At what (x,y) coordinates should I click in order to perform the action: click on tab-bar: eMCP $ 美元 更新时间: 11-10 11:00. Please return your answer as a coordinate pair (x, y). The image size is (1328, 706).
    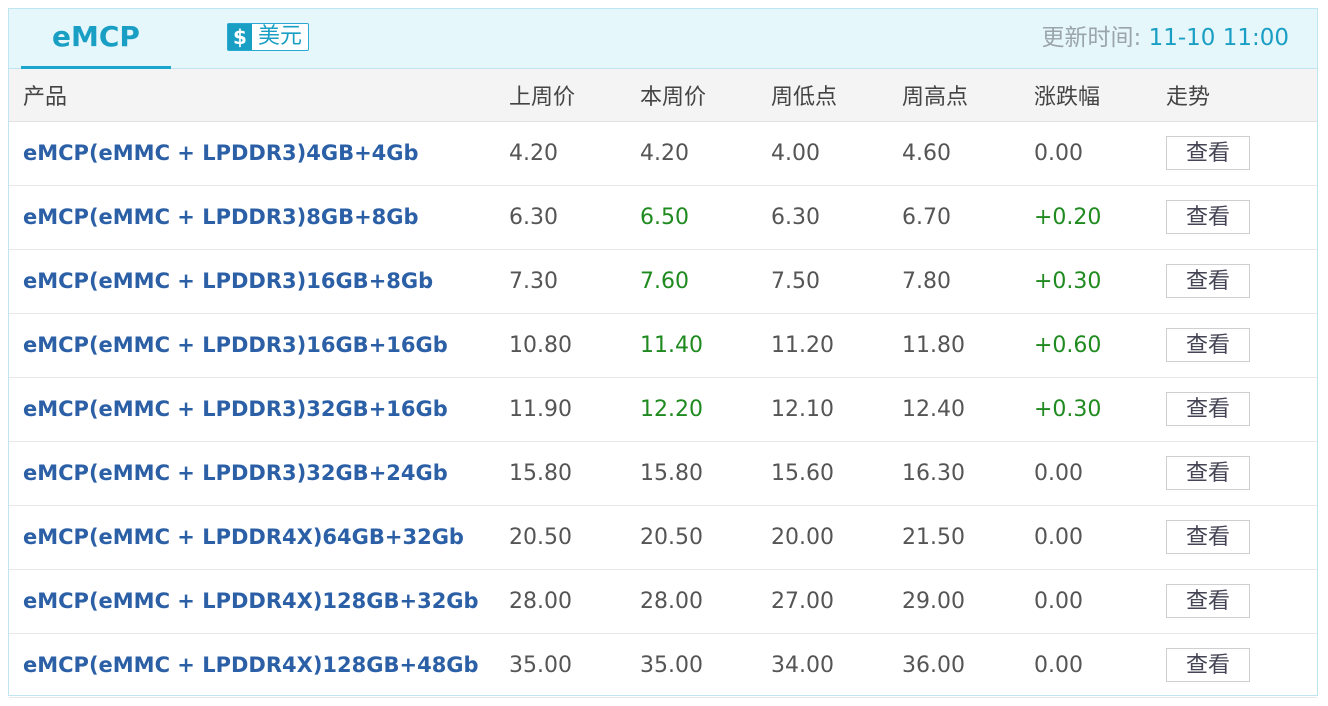
    Looking at the image, I should click on (663, 39).